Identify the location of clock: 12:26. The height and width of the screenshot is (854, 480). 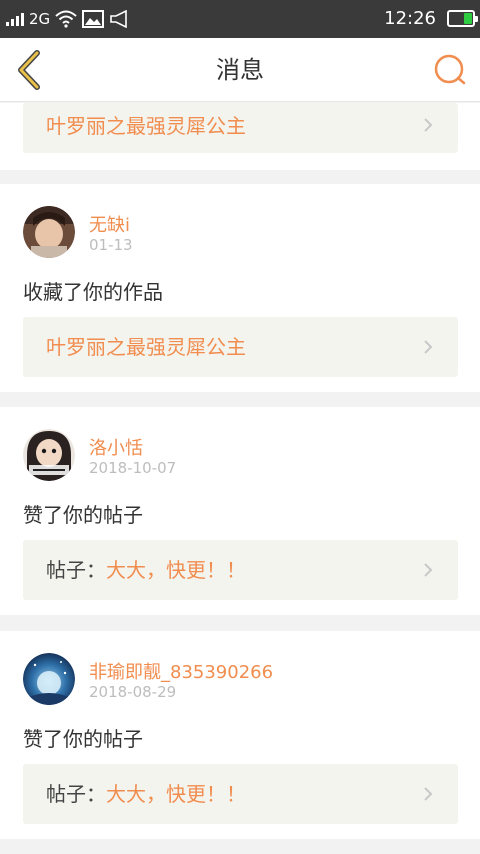
(410, 18).